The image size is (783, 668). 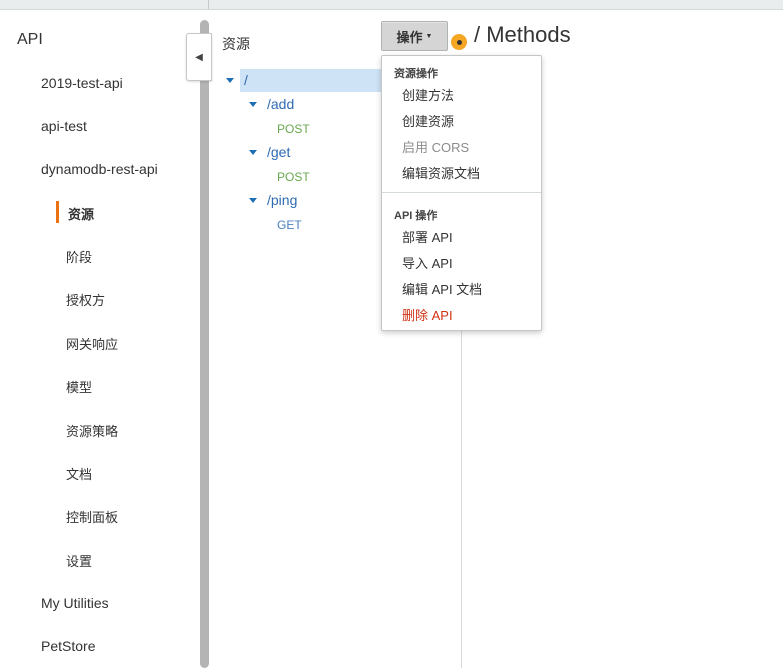 What do you see at coordinates (30, 40) in the screenshot?
I see `sidebar-root-api: API` at bounding box center [30, 40].